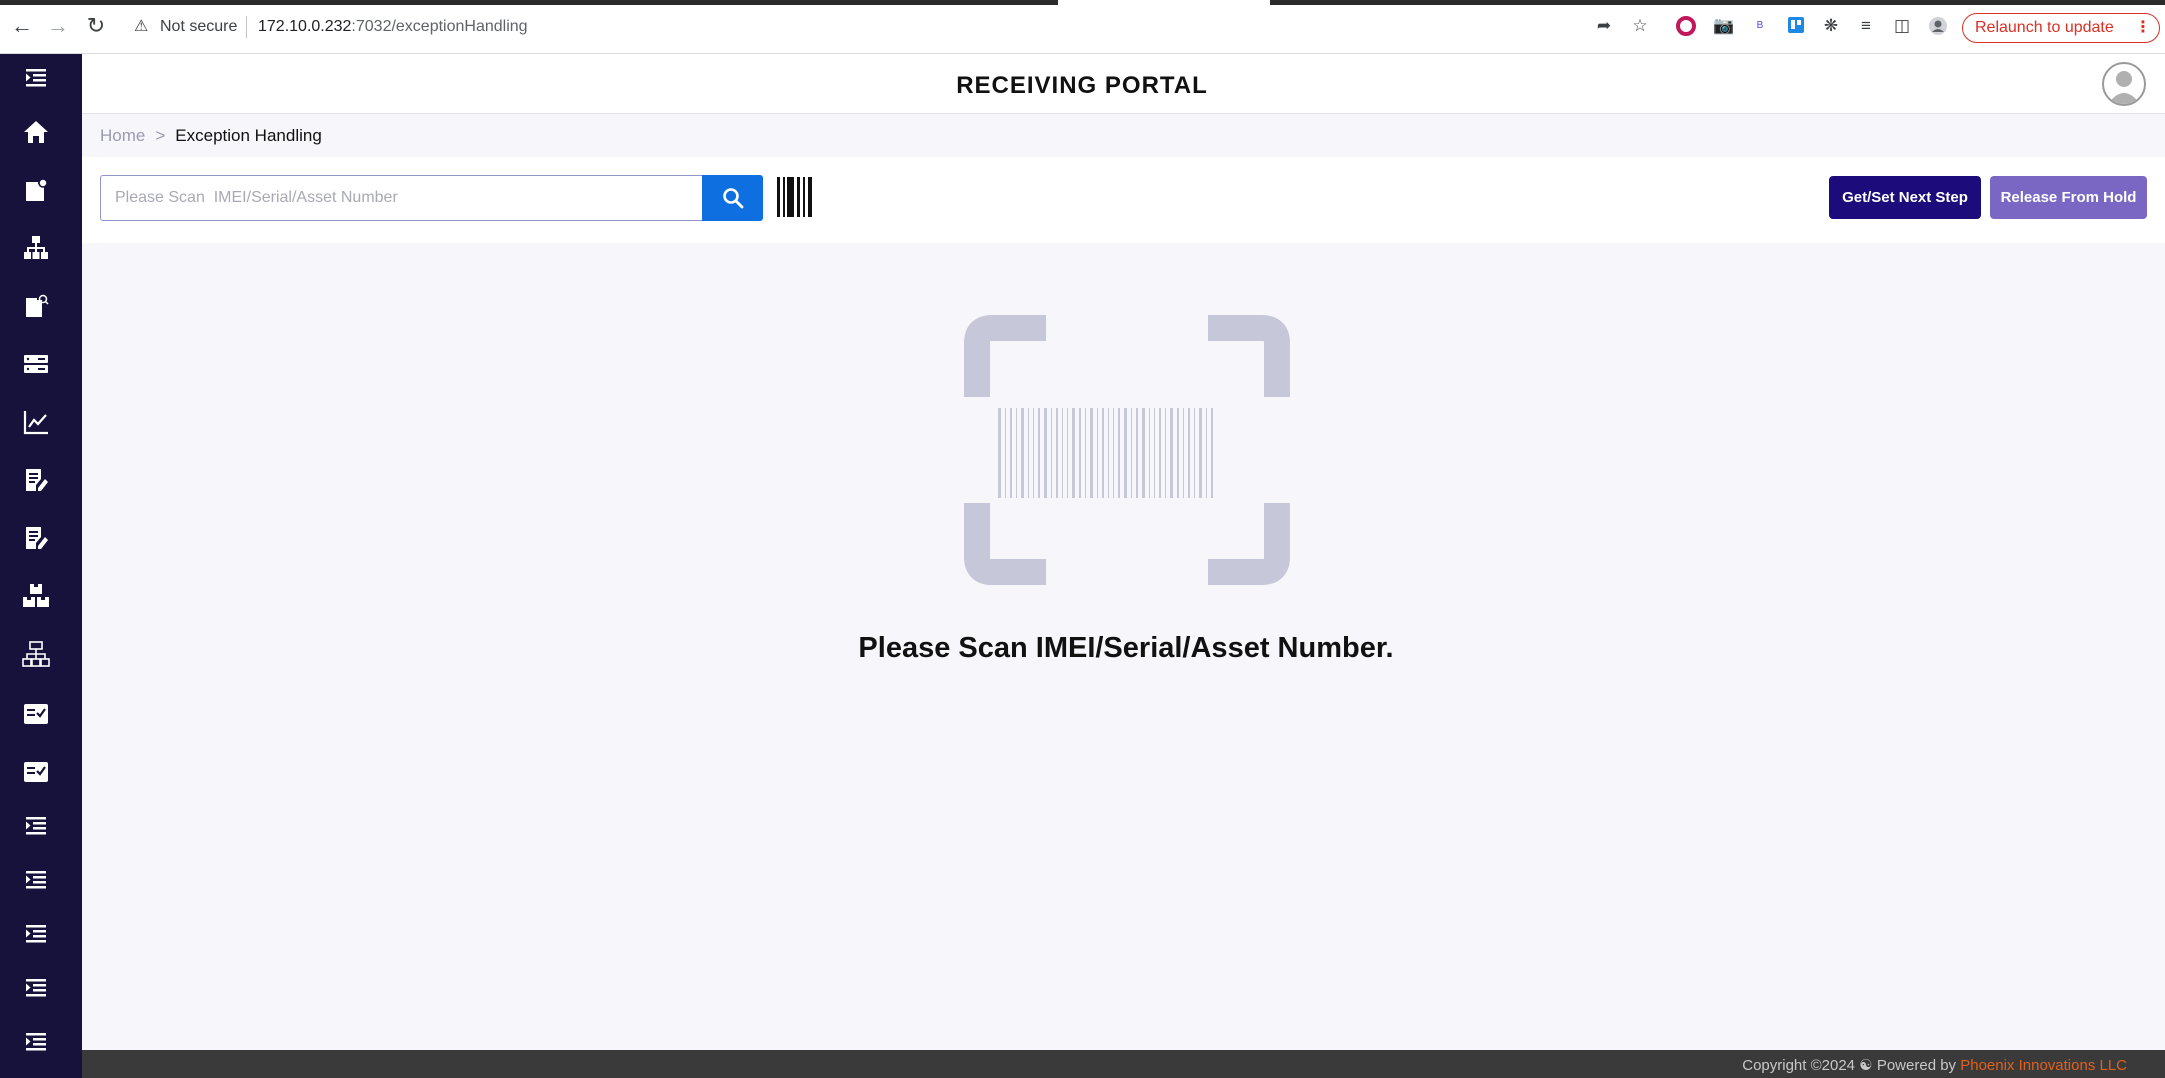 This screenshot has height=1078, width=2165. Describe the element at coordinates (1831, 26) in the screenshot. I see `extensions-puzzle-icon: ❋` at that location.